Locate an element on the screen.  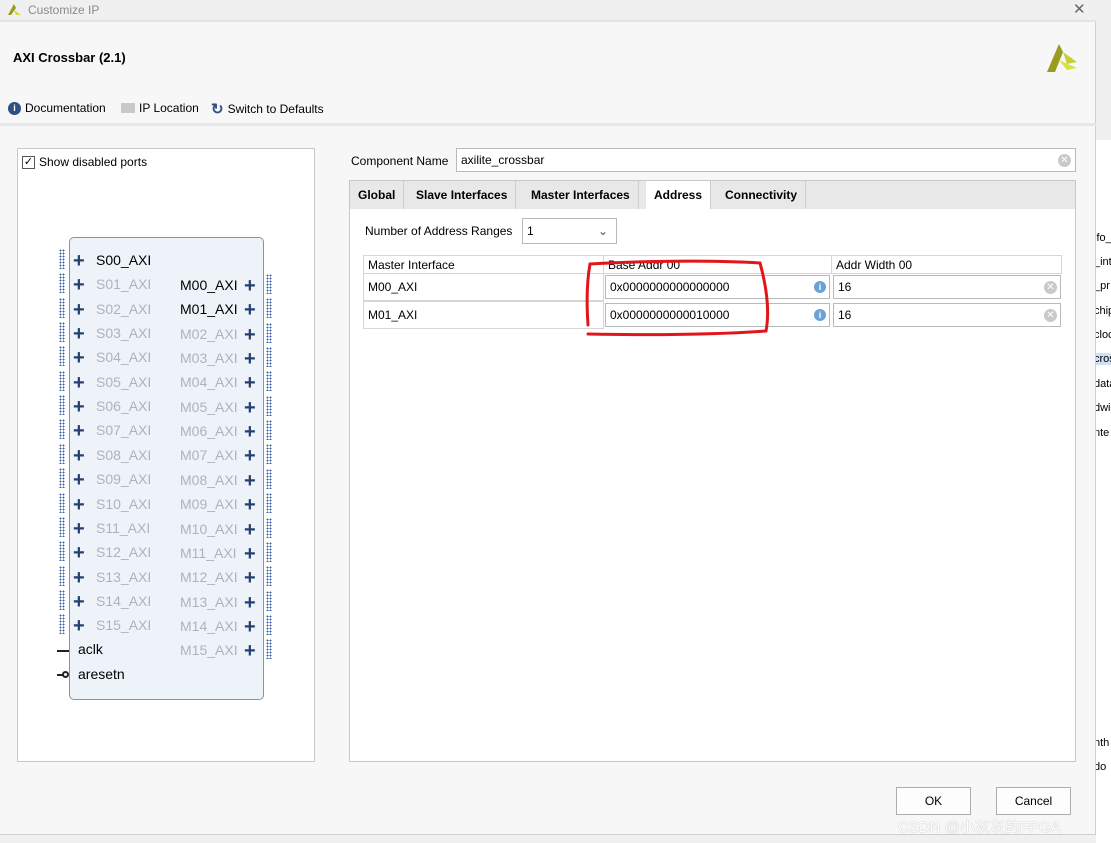
slave-port: S01_AXI is located at coordinates (124, 284).